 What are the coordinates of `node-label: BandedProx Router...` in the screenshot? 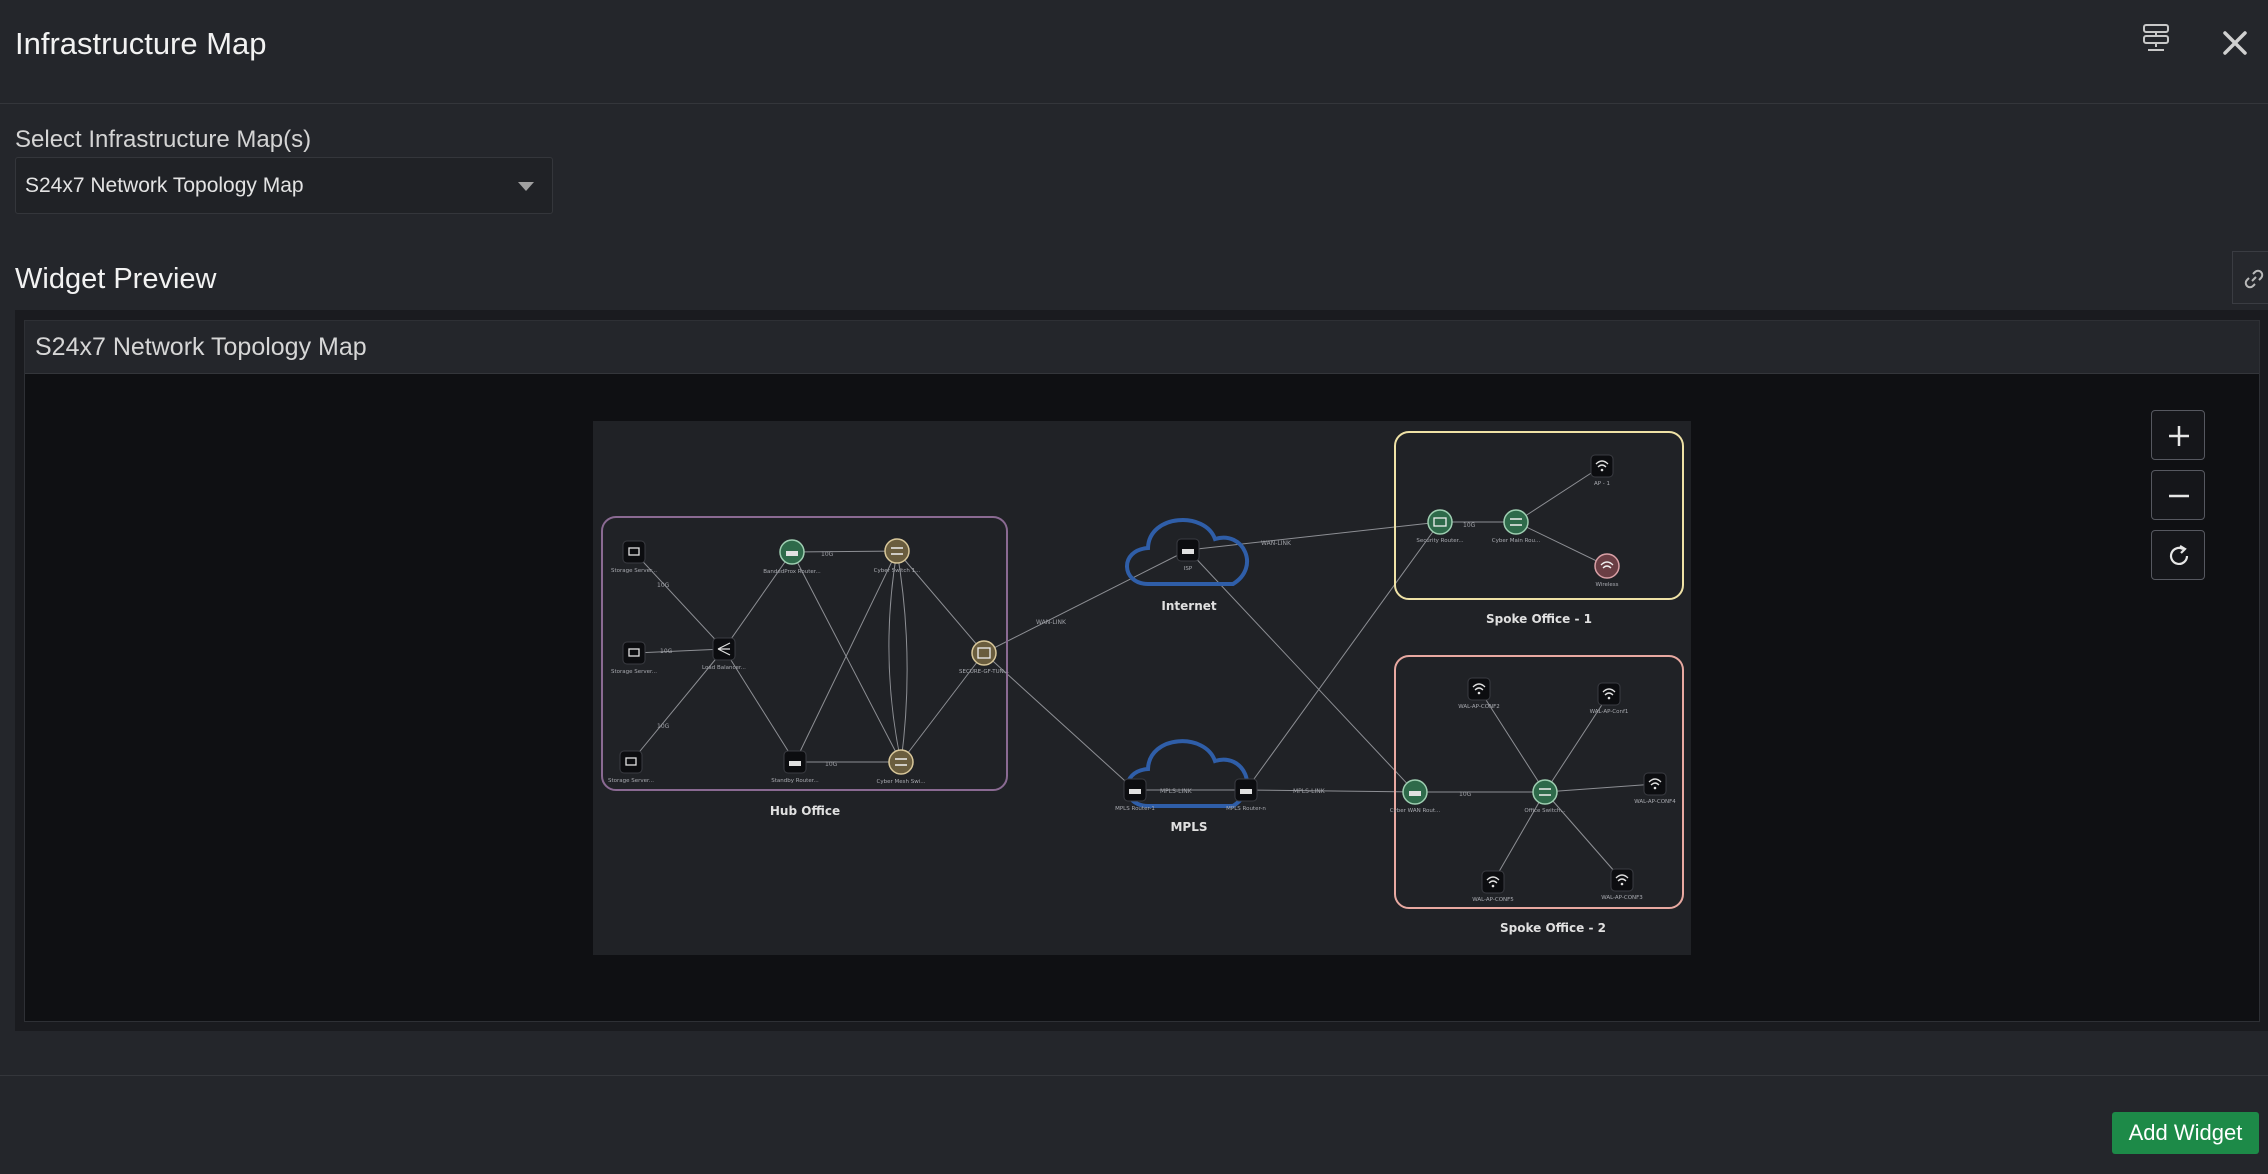 It's located at (792, 572).